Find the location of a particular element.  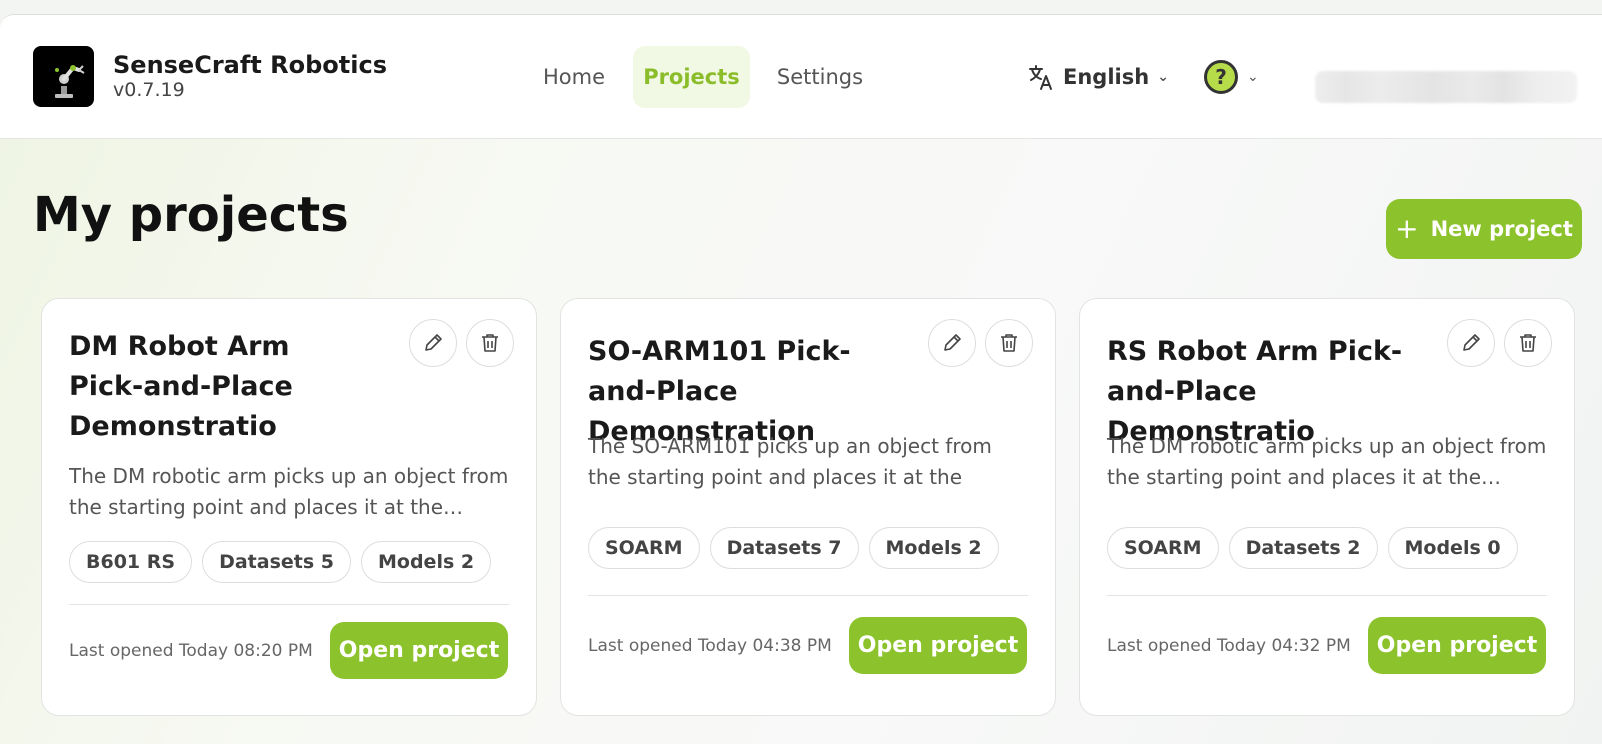

nav-tab-projects: Projects is located at coordinates (691, 77).